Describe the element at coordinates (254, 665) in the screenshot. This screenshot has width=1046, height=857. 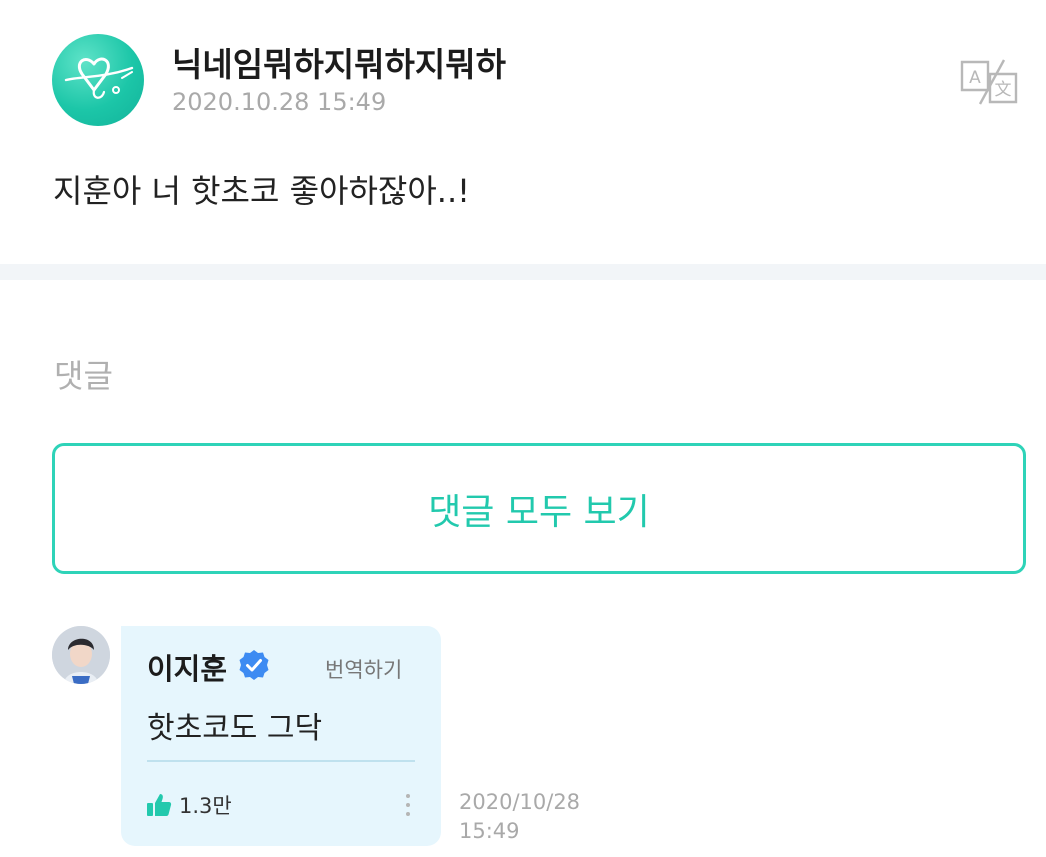
I see `verified-badge-icon` at that location.